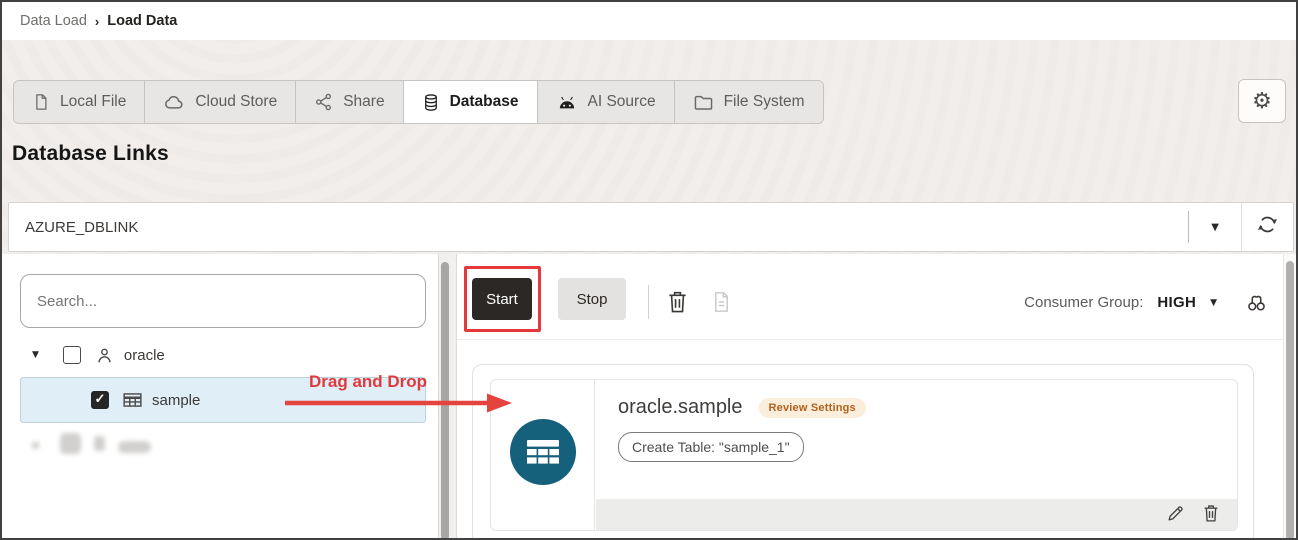  What do you see at coordinates (764, 101) in the screenshot?
I see `tab-label: File System` at bounding box center [764, 101].